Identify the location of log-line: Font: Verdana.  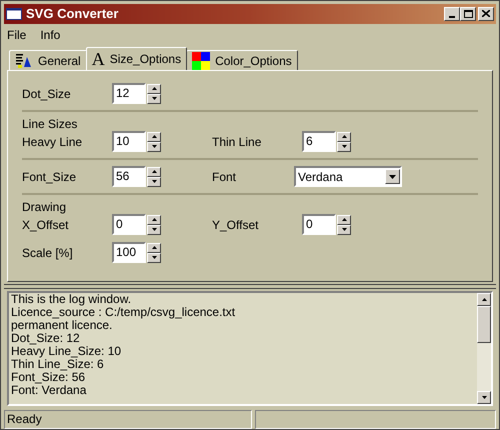
(49, 390).